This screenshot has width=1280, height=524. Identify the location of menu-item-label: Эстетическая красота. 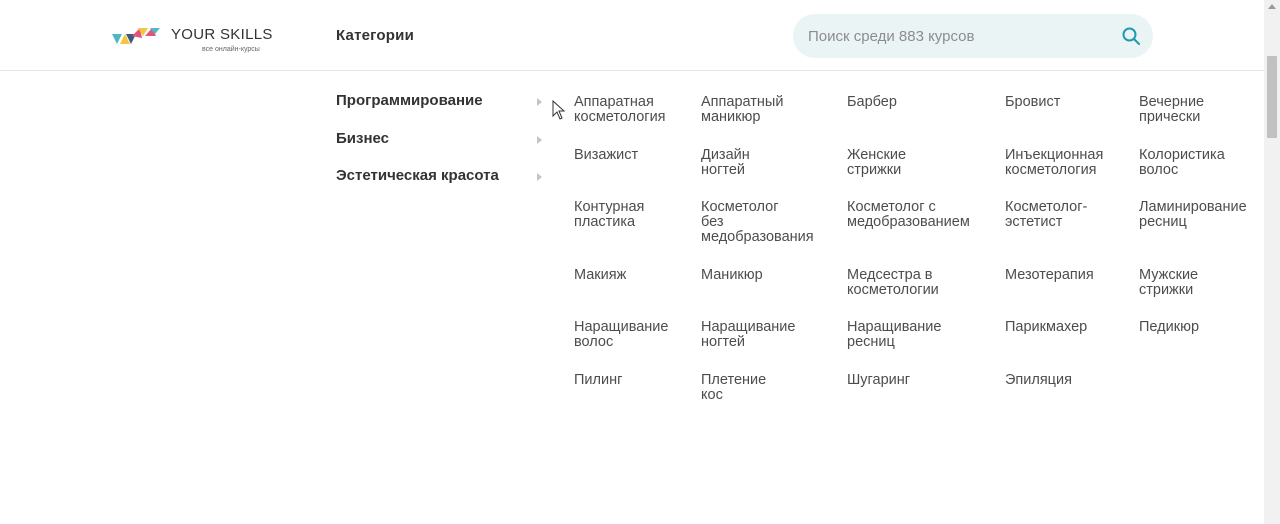
(417, 175).